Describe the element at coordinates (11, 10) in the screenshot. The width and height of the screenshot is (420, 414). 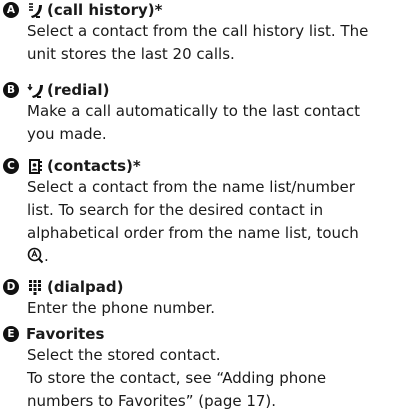
I see `badge-a: A` at that location.